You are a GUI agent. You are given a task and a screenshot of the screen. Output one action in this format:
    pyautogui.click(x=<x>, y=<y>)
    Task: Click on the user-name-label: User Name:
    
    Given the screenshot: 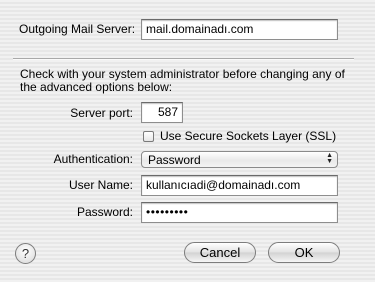 What is the action you would take?
    pyautogui.click(x=100, y=185)
    